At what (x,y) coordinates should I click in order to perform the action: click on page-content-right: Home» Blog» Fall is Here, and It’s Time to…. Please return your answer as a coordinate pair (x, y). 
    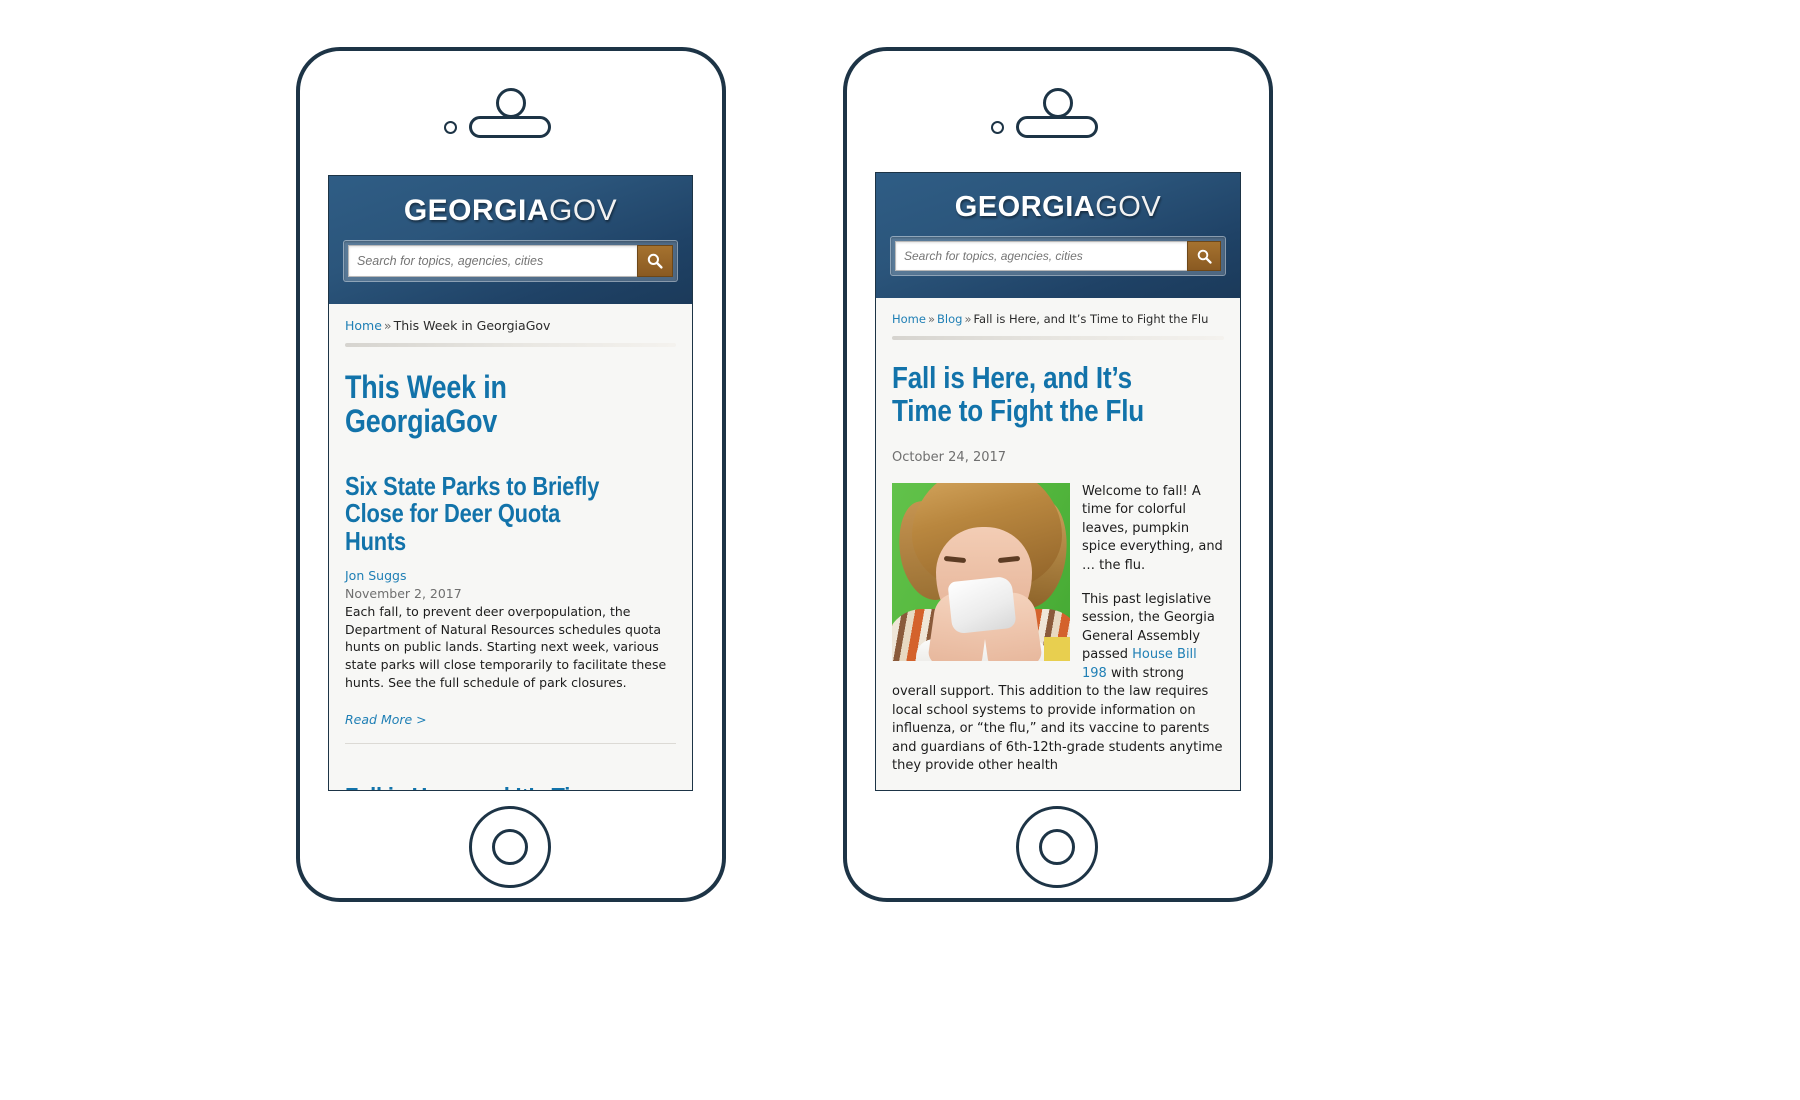
    Looking at the image, I should click on (1058, 537).